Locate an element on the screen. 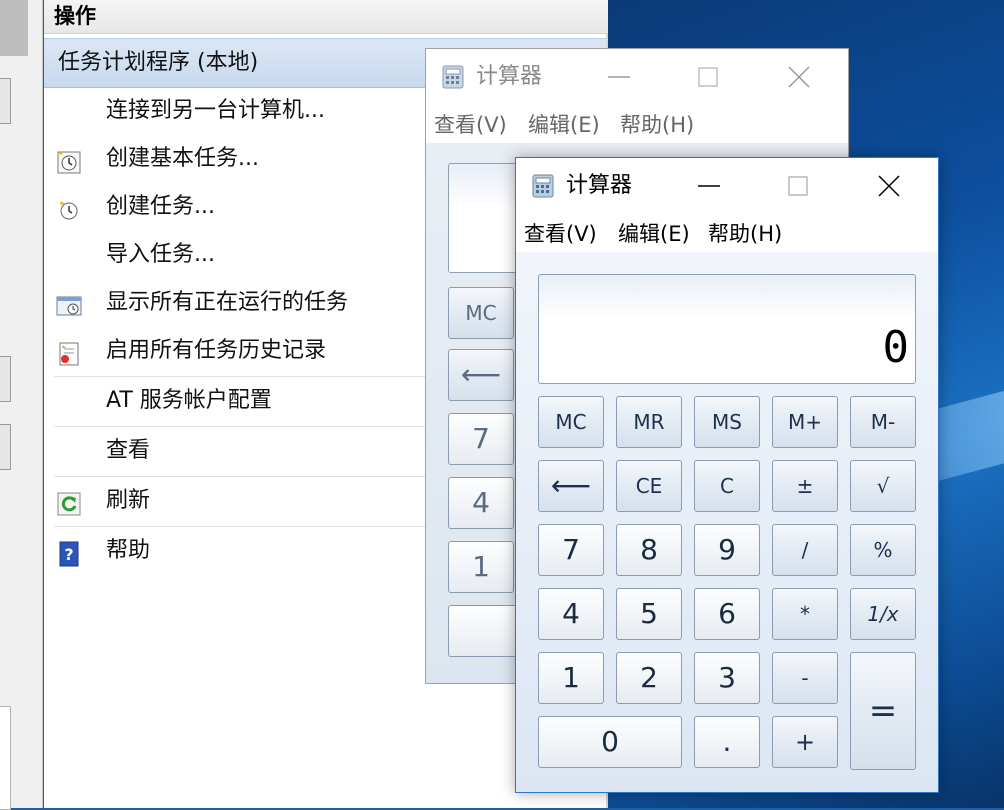 This screenshot has width=1004, height=810. key-negate: ± is located at coordinates (805, 486).